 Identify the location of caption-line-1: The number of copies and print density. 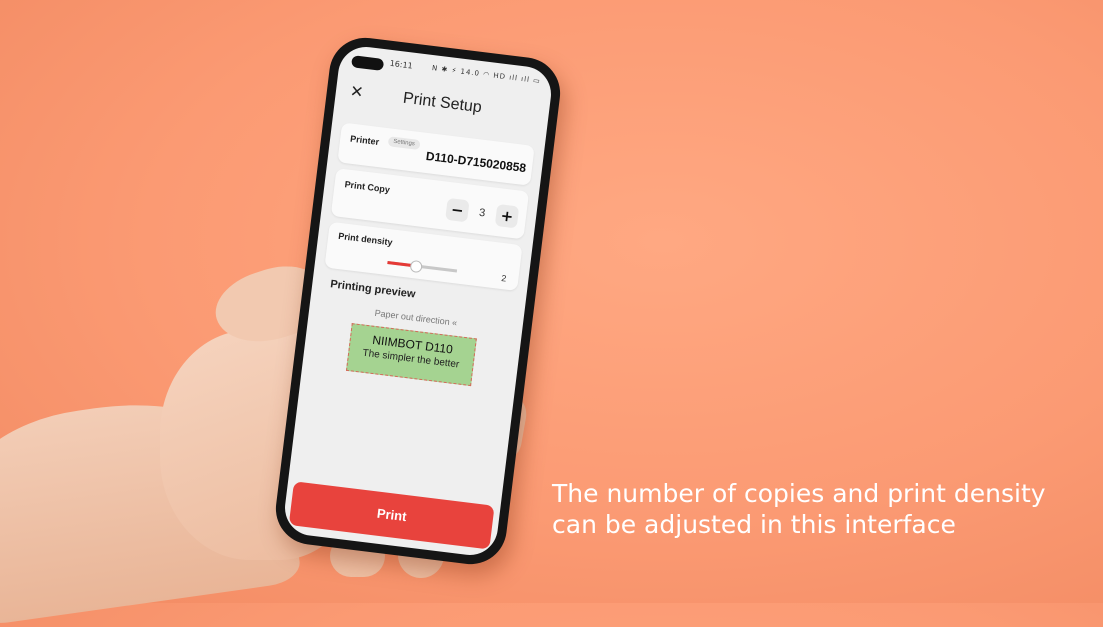
(799, 493).